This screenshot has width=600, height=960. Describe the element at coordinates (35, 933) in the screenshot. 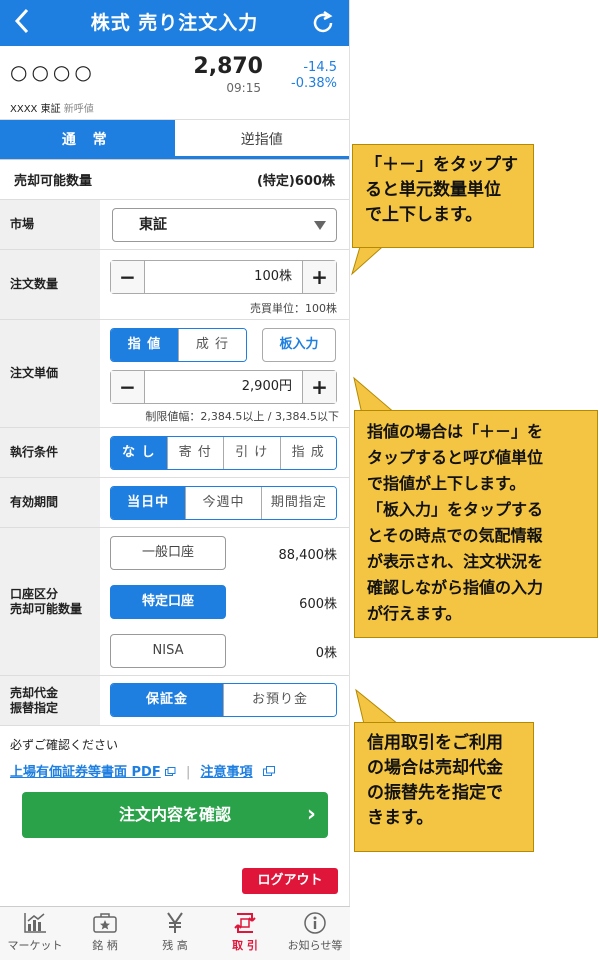

I see `tab-market: マーケット` at that location.